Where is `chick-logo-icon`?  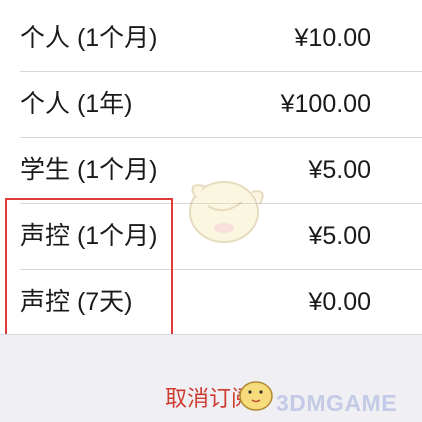 chick-logo-icon is located at coordinates (256, 396).